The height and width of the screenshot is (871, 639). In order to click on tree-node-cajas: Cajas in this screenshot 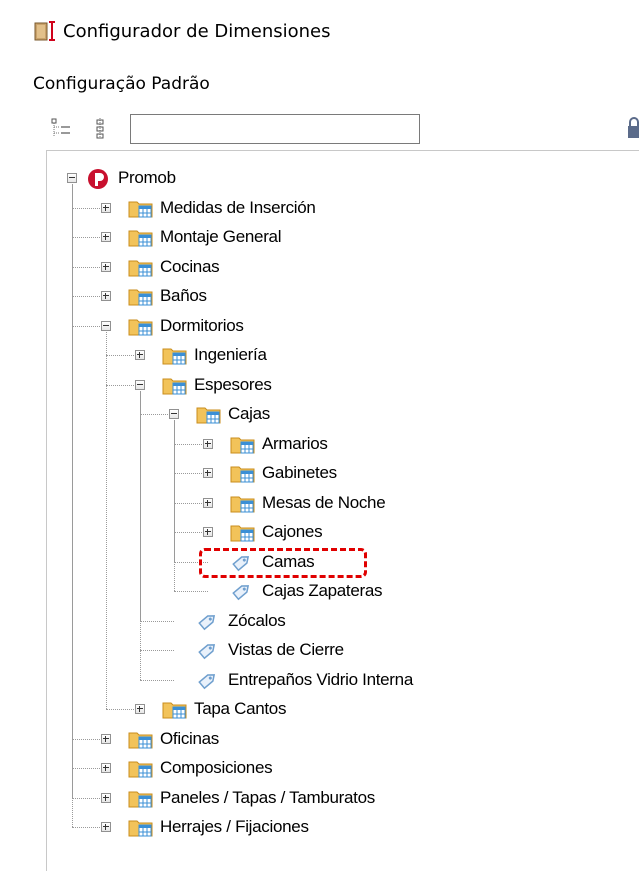, I will do `click(378, 414)`.